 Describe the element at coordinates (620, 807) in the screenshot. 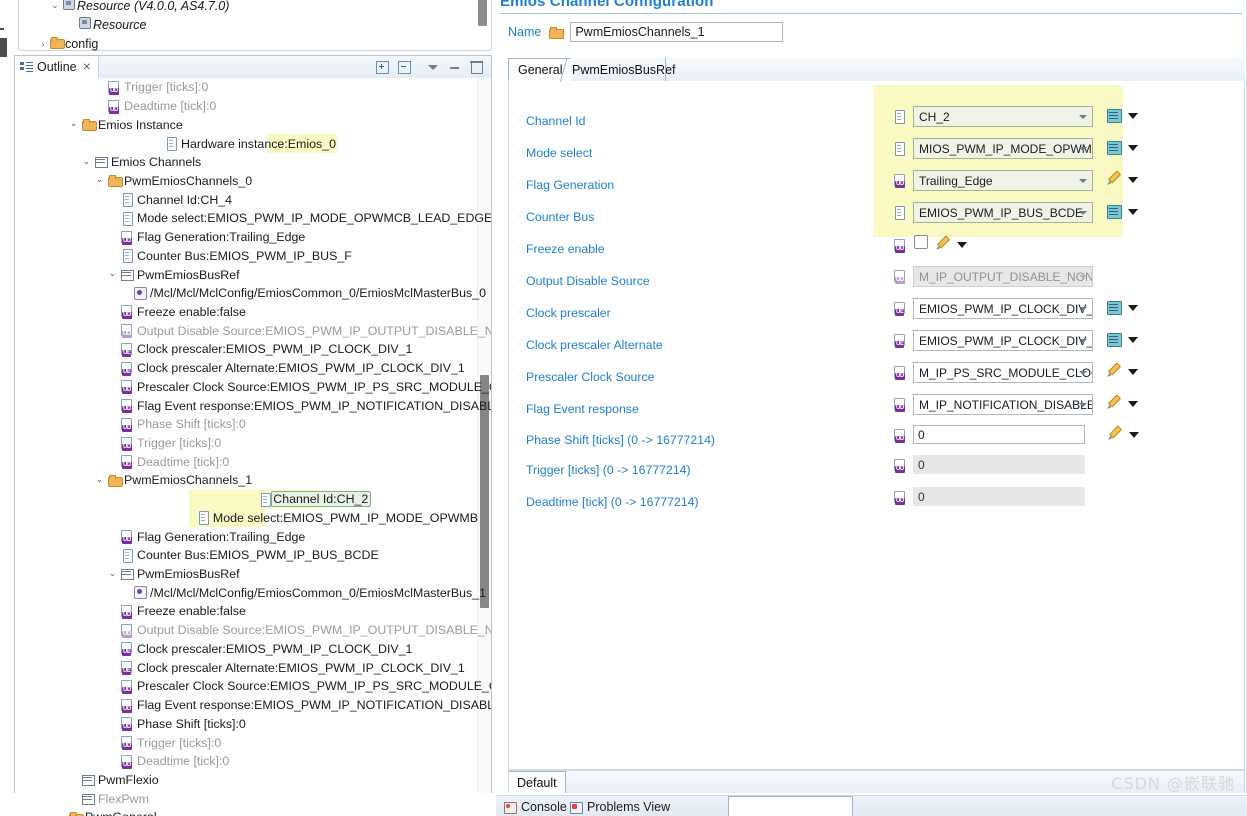

I see `status-item-problems: Problems View` at that location.